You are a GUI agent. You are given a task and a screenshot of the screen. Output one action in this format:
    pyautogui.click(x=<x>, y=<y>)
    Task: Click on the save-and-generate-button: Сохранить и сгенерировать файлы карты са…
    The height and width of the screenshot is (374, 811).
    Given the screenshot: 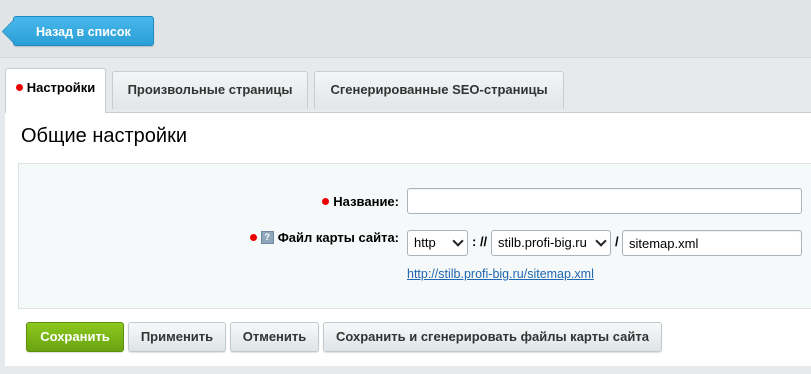 What is the action you would take?
    pyautogui.click(x=492, y=337)
    